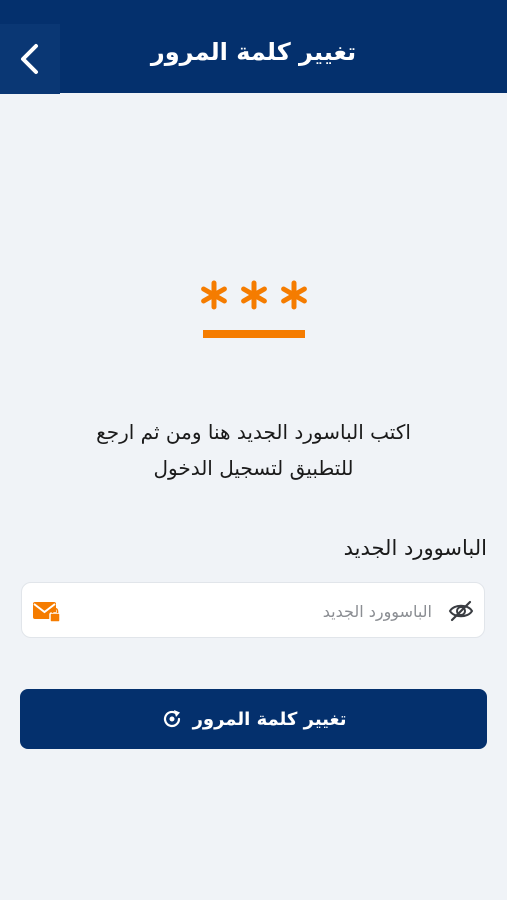 Image resolution: width=507 pixels, height=900 pixels. What do you see at coordinates (253, 52) in the screenshot?
I see `page-title: تغيير كلمة المرور` at bounding box center [253, 52].